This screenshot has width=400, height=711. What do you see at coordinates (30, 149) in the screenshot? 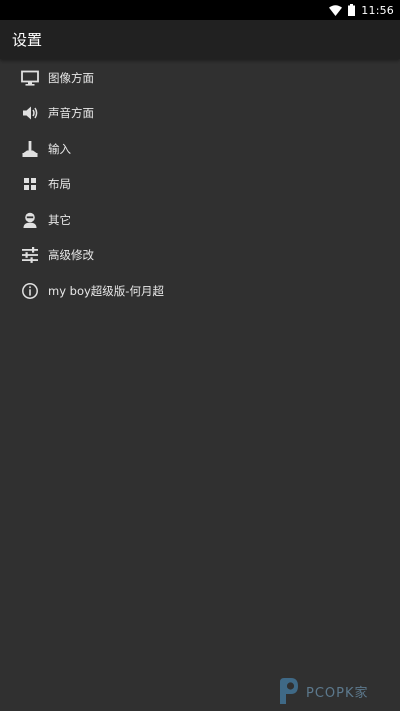
I see `joystick-icon` at bounding box center [30, 149].